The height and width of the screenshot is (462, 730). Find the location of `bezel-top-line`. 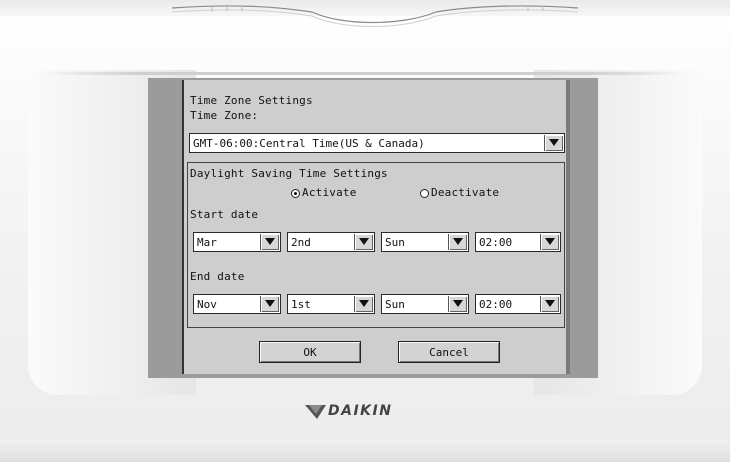

bezel-top-line is located at coordinates (364, 73).